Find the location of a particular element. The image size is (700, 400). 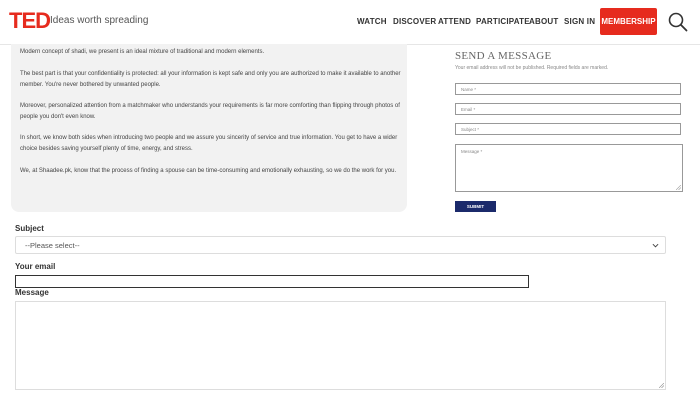

membership-button: MEMBERSHIP is located at coordinates (628, 21).